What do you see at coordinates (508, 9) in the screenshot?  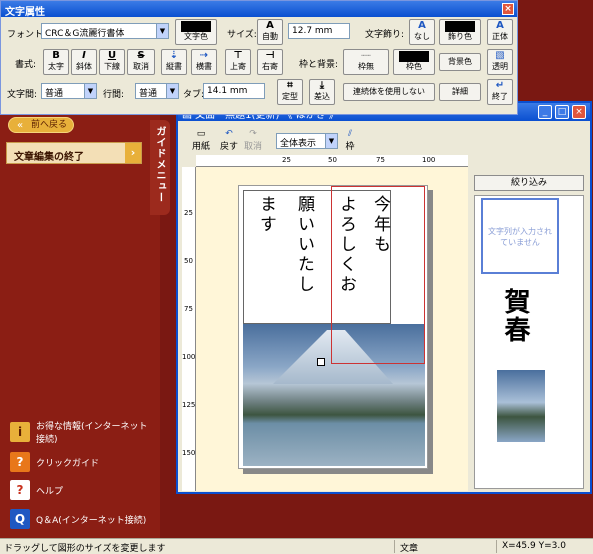 I see `close-icon: ×` at bounding box center [508, 9].